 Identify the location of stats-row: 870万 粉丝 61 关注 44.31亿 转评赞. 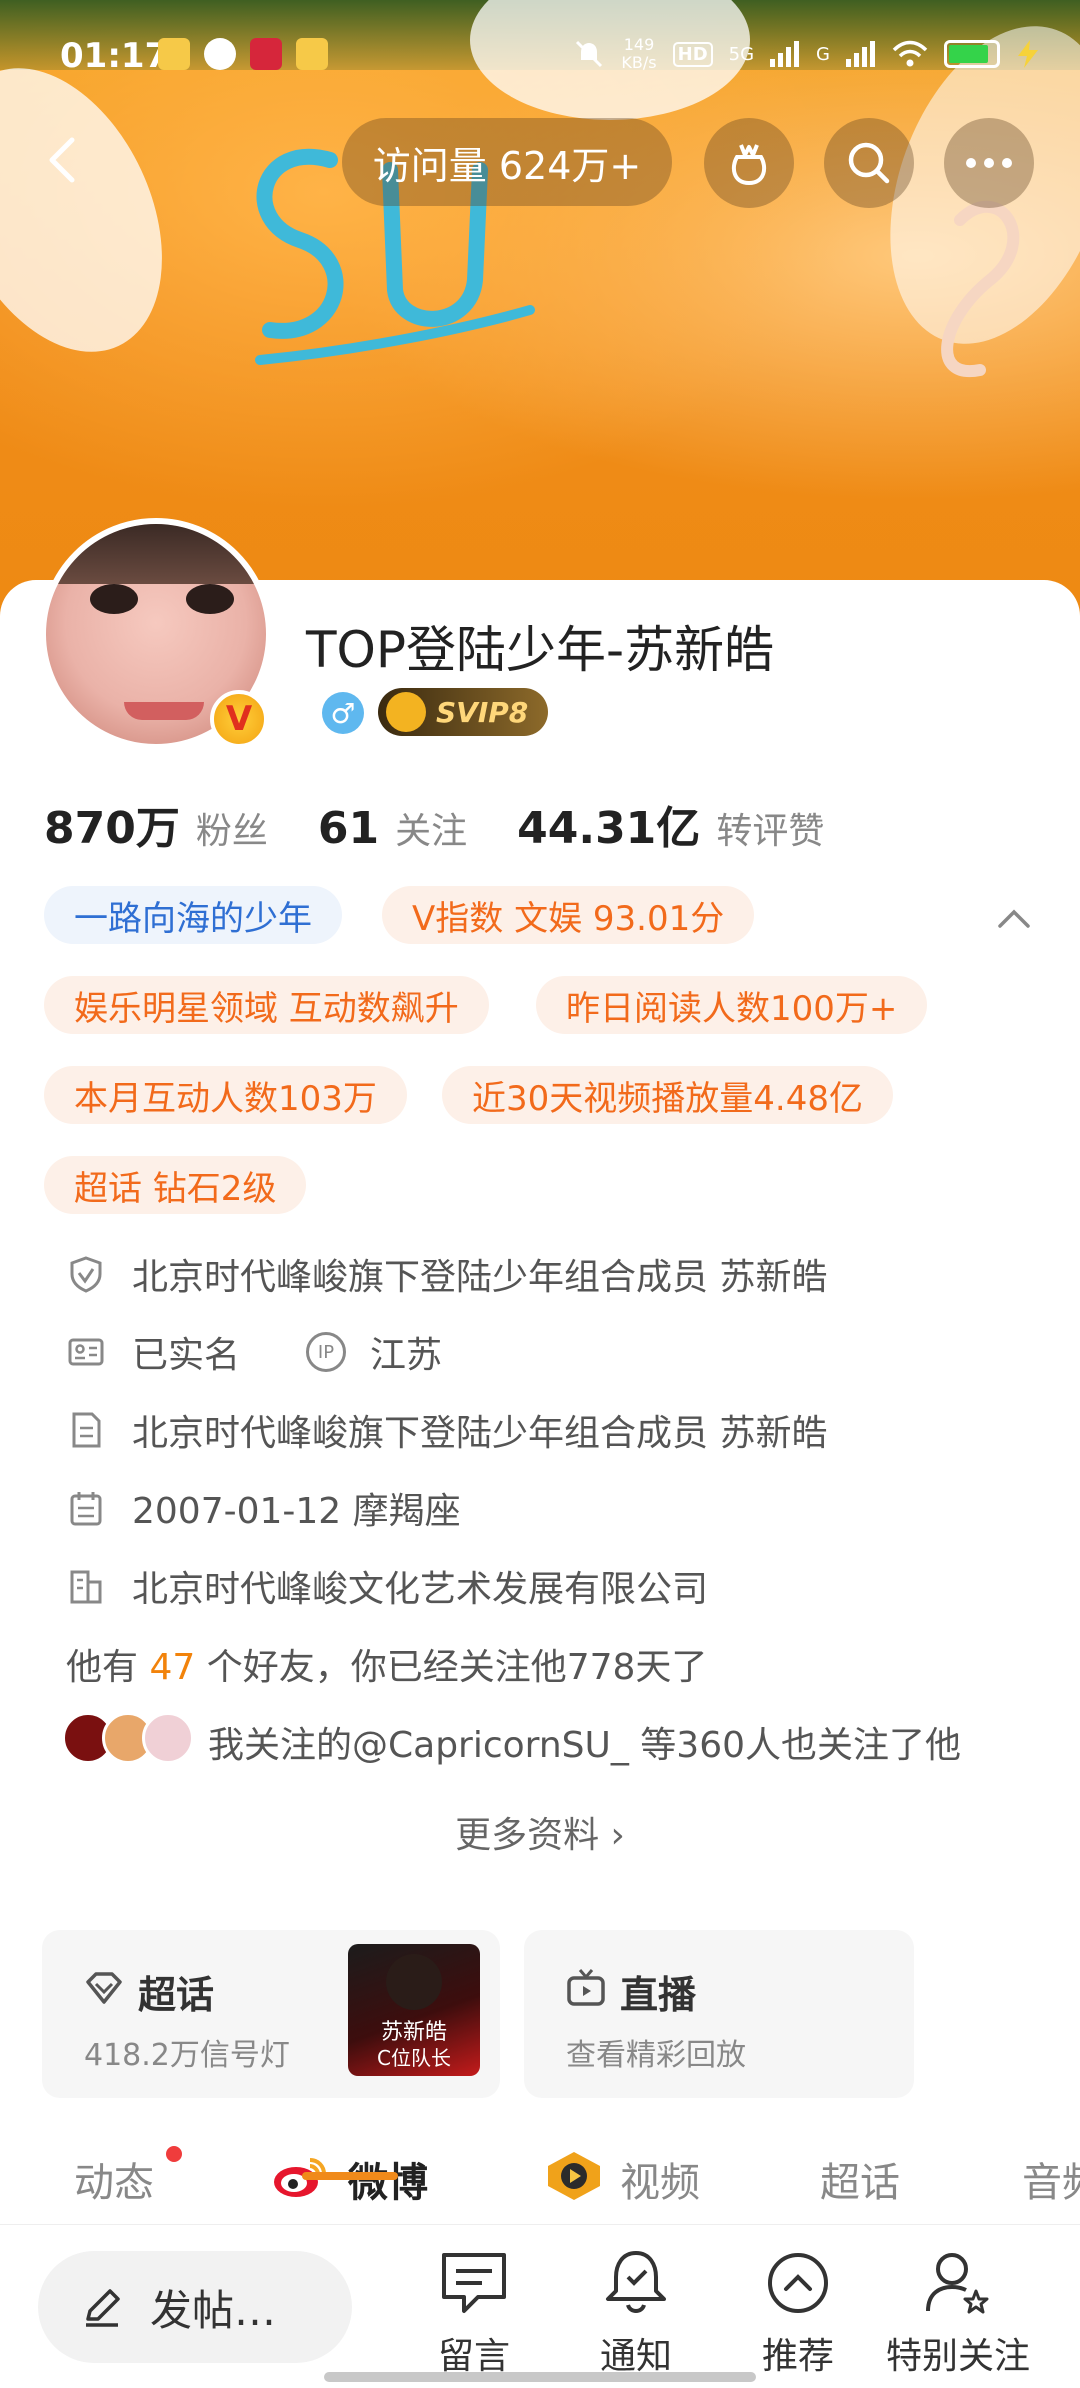
(459, 824).